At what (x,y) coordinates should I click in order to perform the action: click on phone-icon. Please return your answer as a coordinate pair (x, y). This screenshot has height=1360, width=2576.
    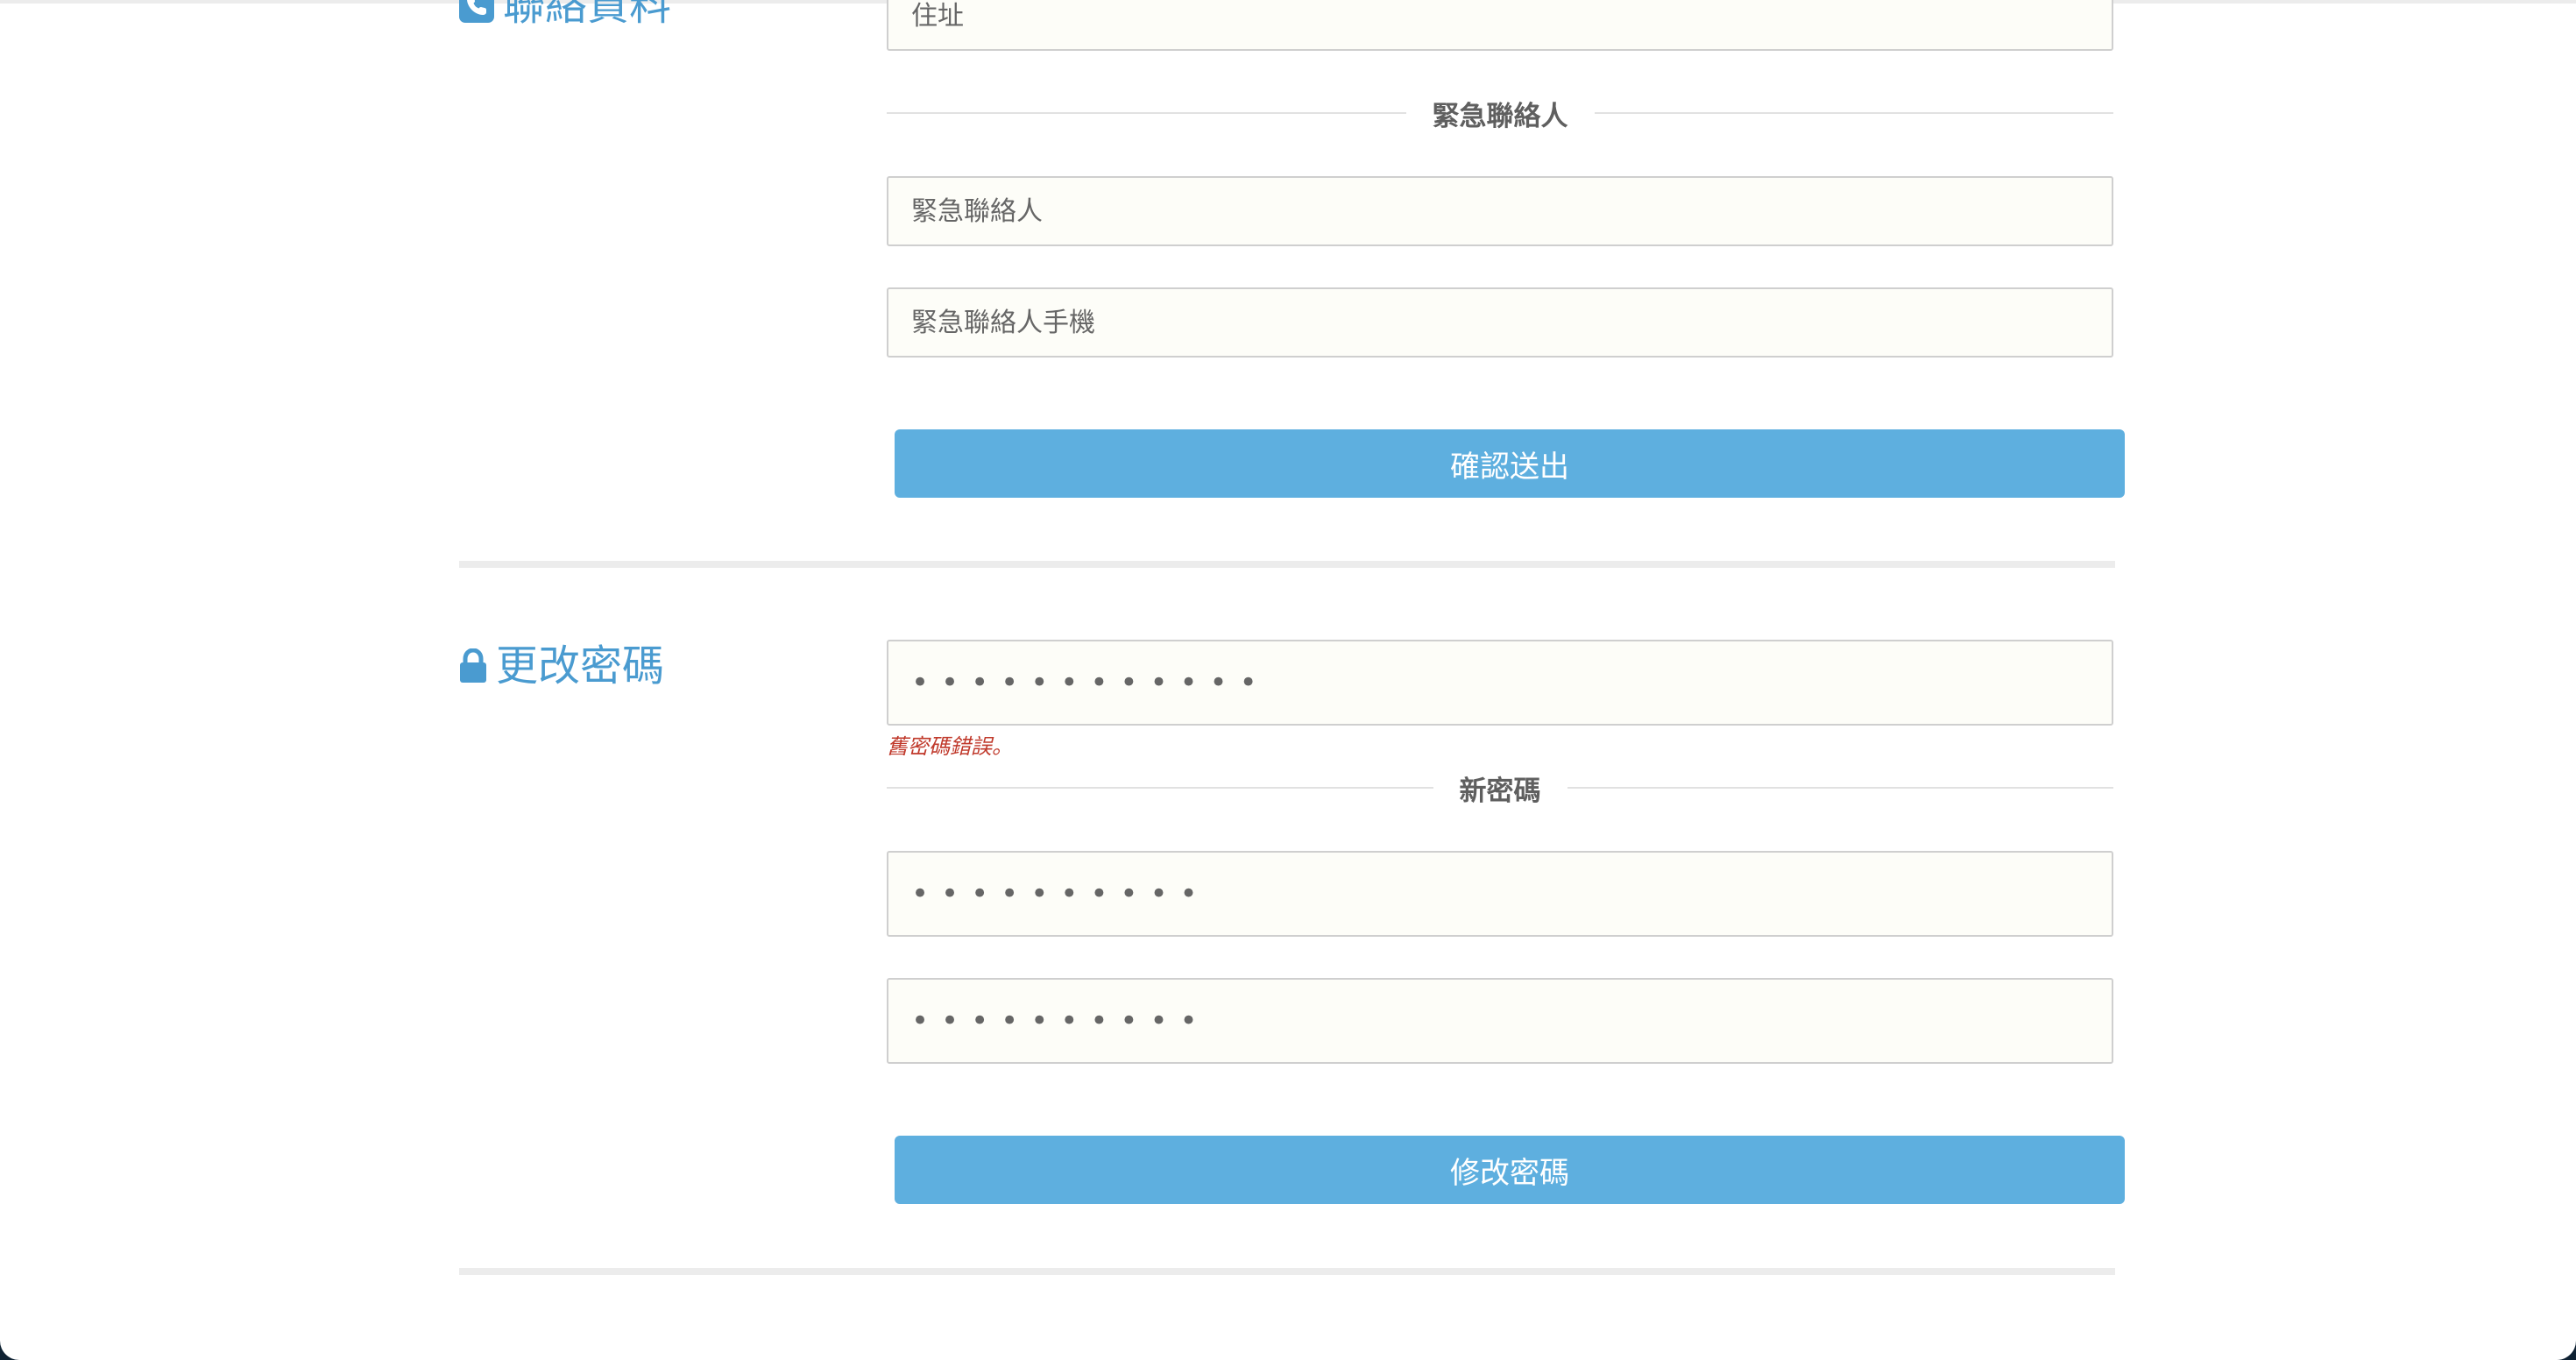
    Looking at the image, I should click on (476, 11).